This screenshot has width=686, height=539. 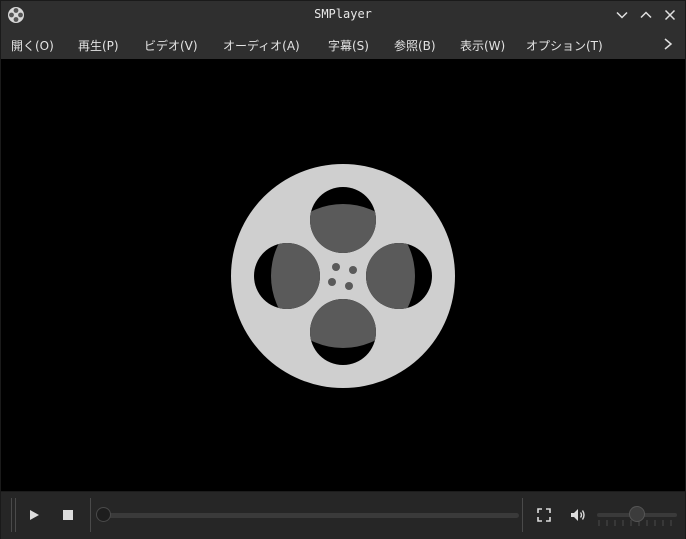 I want to click on chevron-down-icon, so click(x=622, y=15).